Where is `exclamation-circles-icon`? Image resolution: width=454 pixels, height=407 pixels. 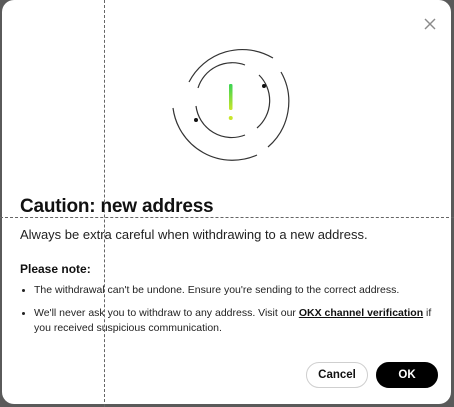
exclamation-circles-icon is located at coordinates (231, 104).